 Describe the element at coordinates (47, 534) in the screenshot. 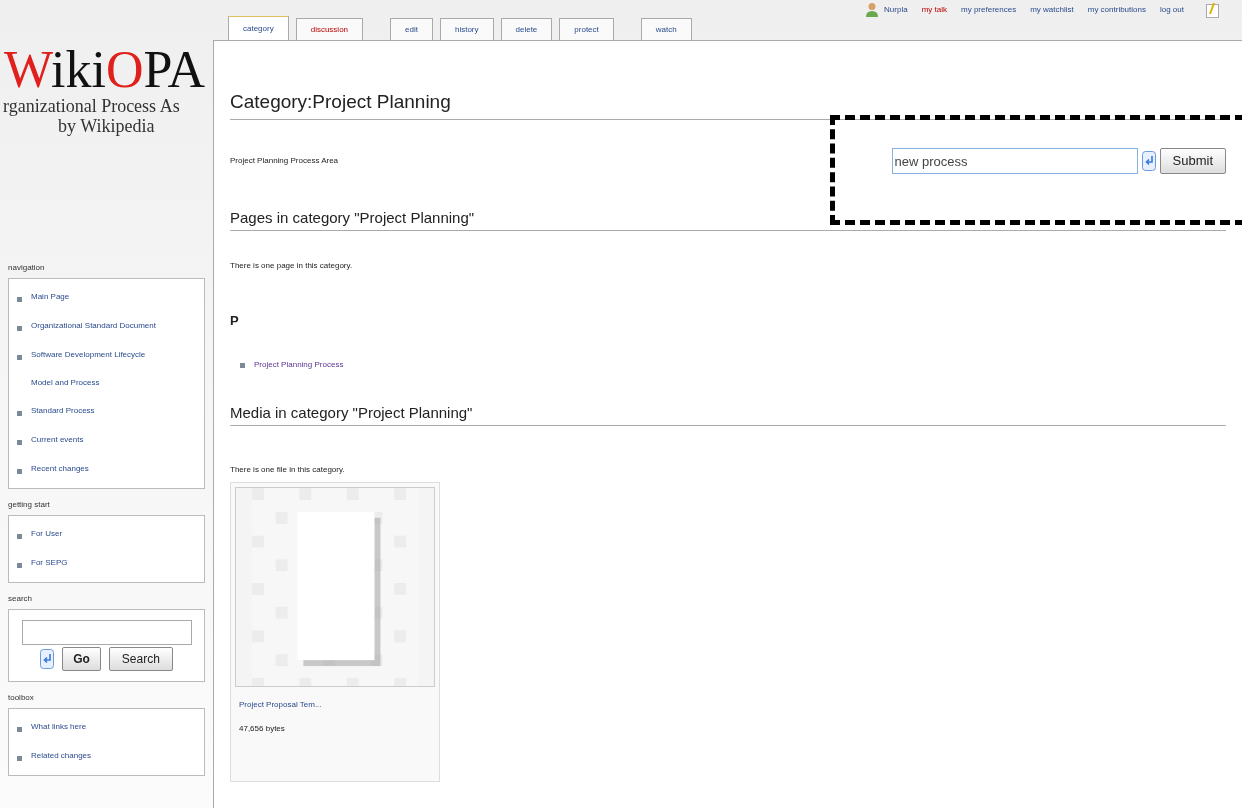

I see `sidebar-link: For User` at that location.